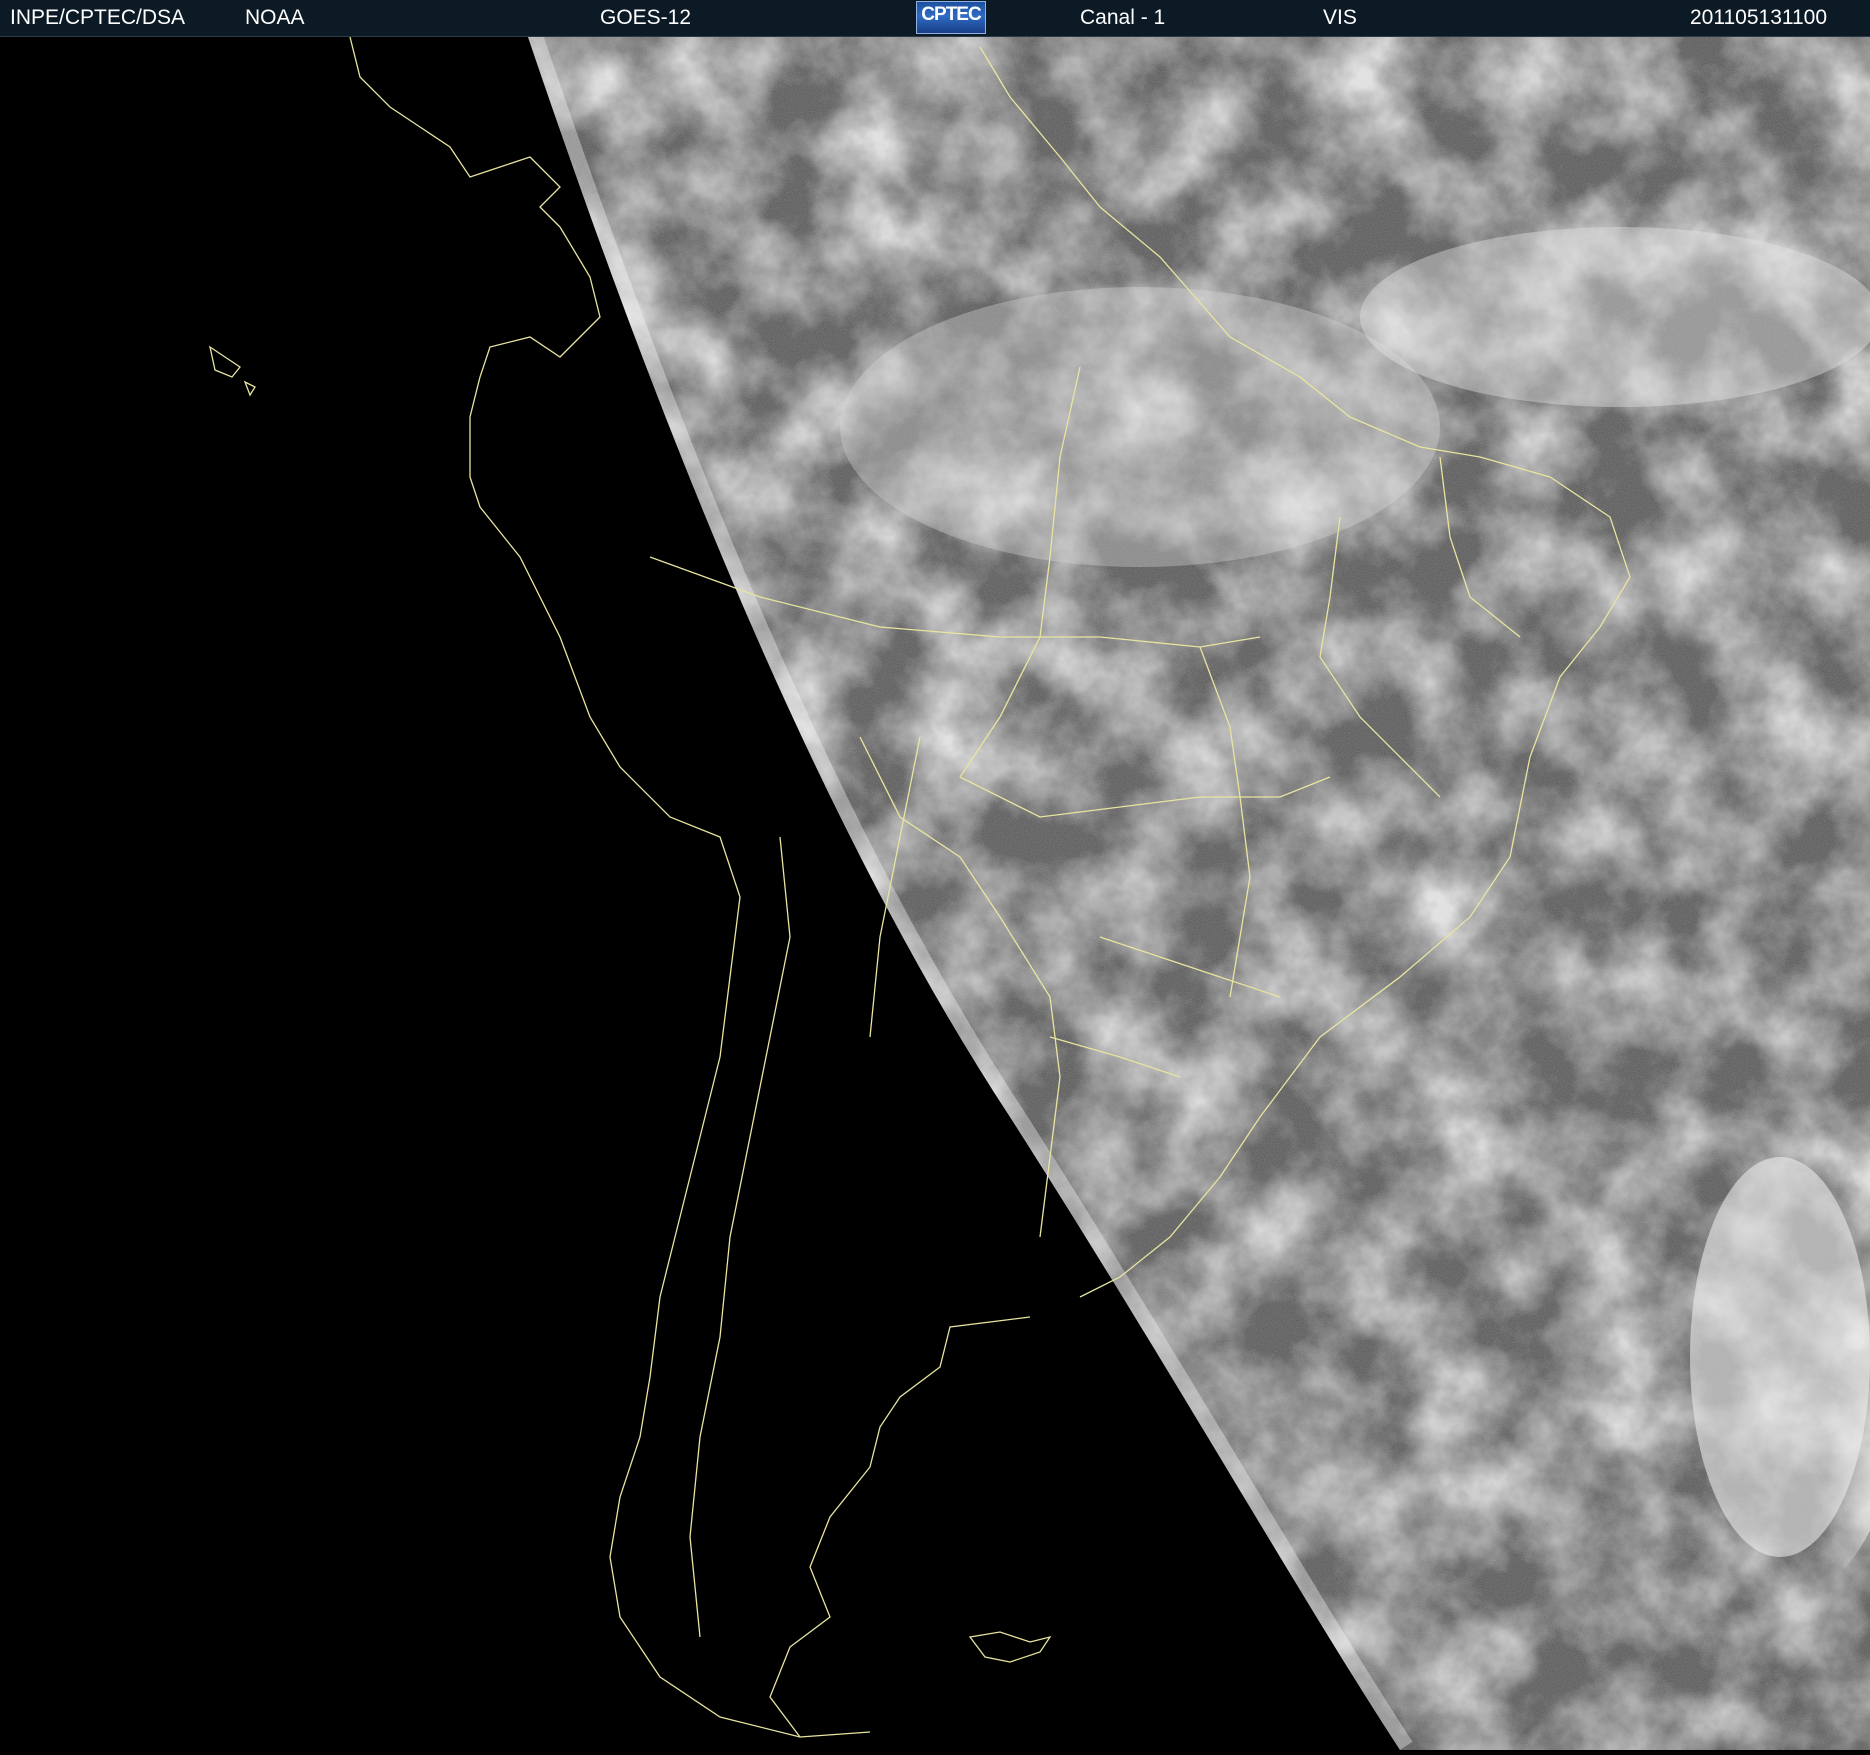 The width and height of the screenshot is (1870, 1755). Describe the element at coordinates (1123, 17) in the screenshot. I see `channel-label: Canal - 1` at that location.